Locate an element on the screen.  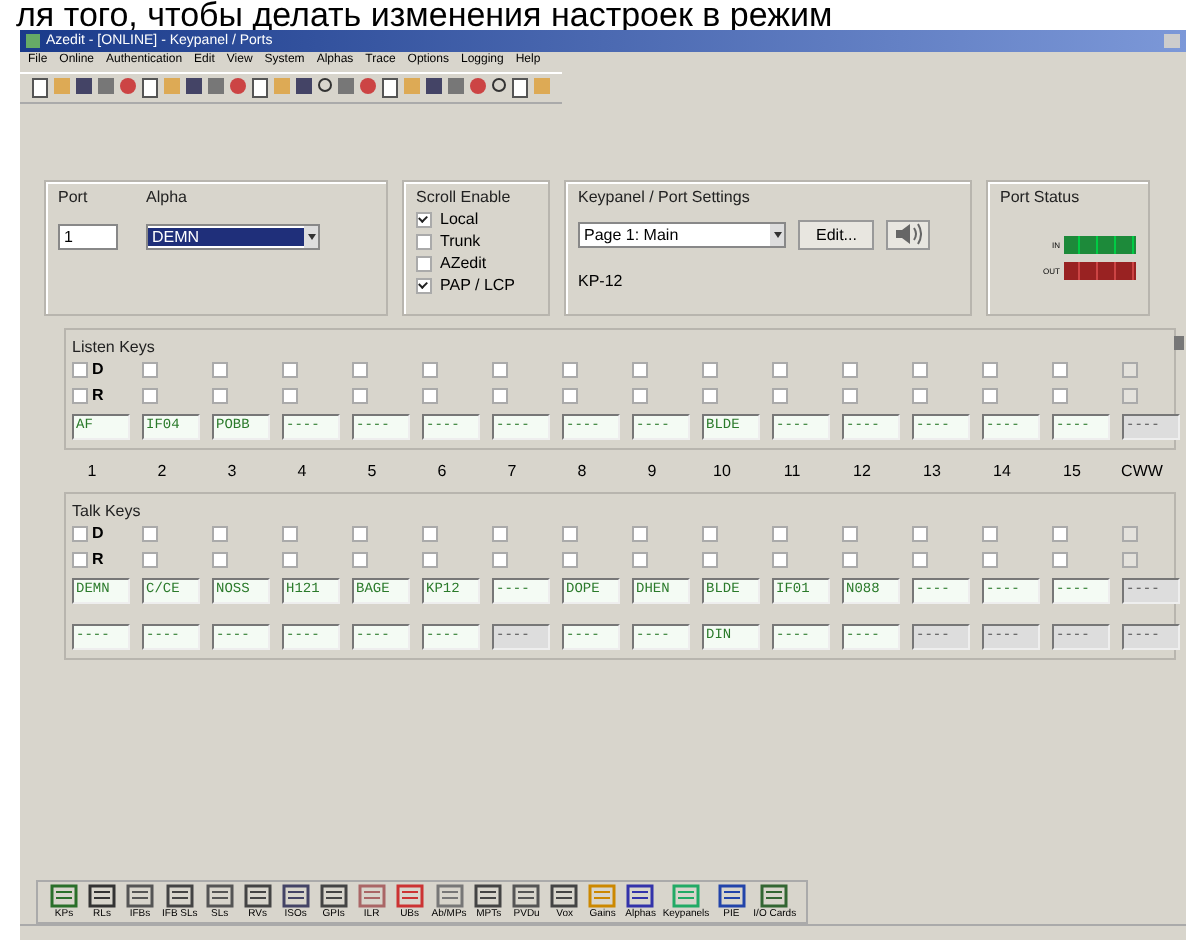
checkbox-label: Trunk is located at coordinates (460, 241).